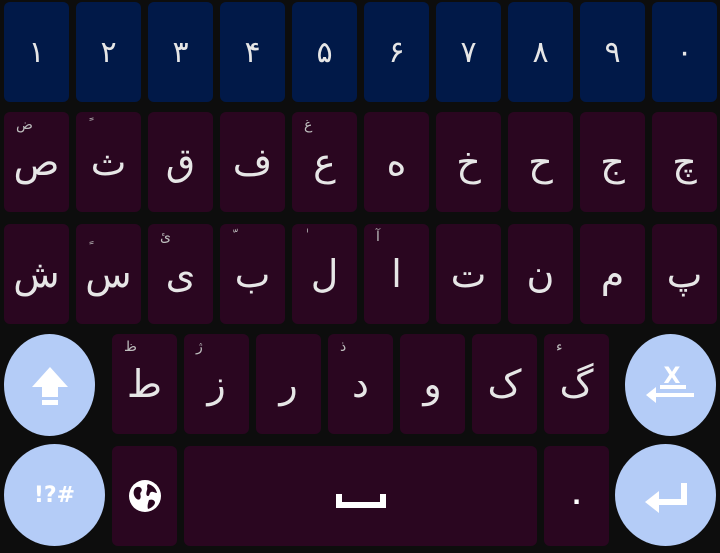 Image resolution: width=720 pixels, height=553 pixels. What do you see at coordinates (308, 125) in the screenshot?
I see `key-hint: غ` at bounding box center [308, 125].